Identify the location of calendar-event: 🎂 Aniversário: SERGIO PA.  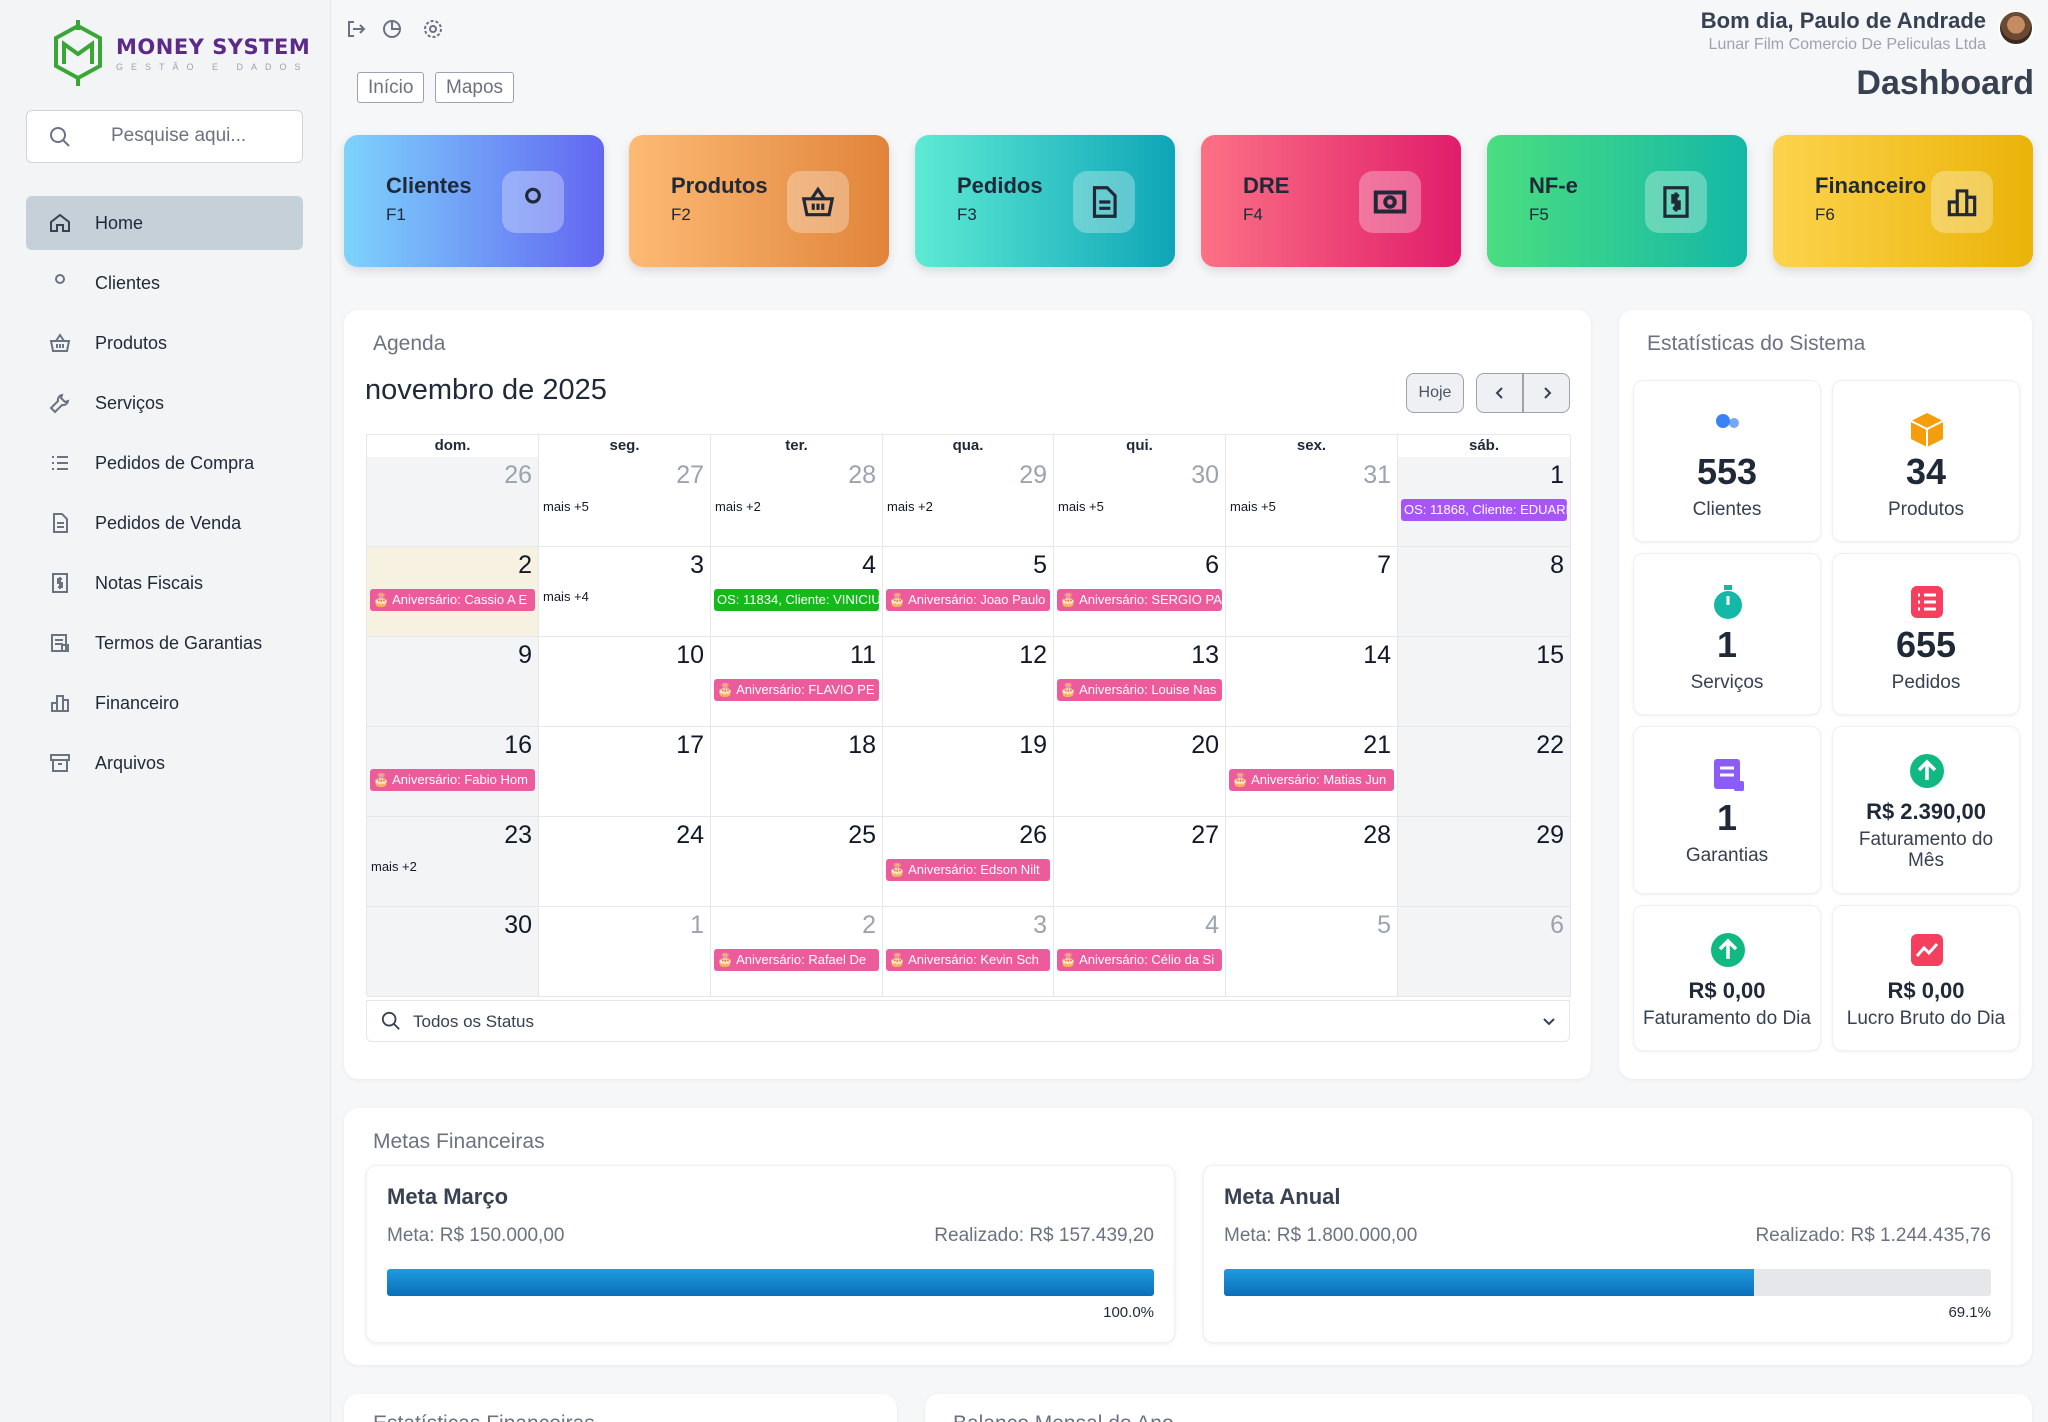
(1139, 600).